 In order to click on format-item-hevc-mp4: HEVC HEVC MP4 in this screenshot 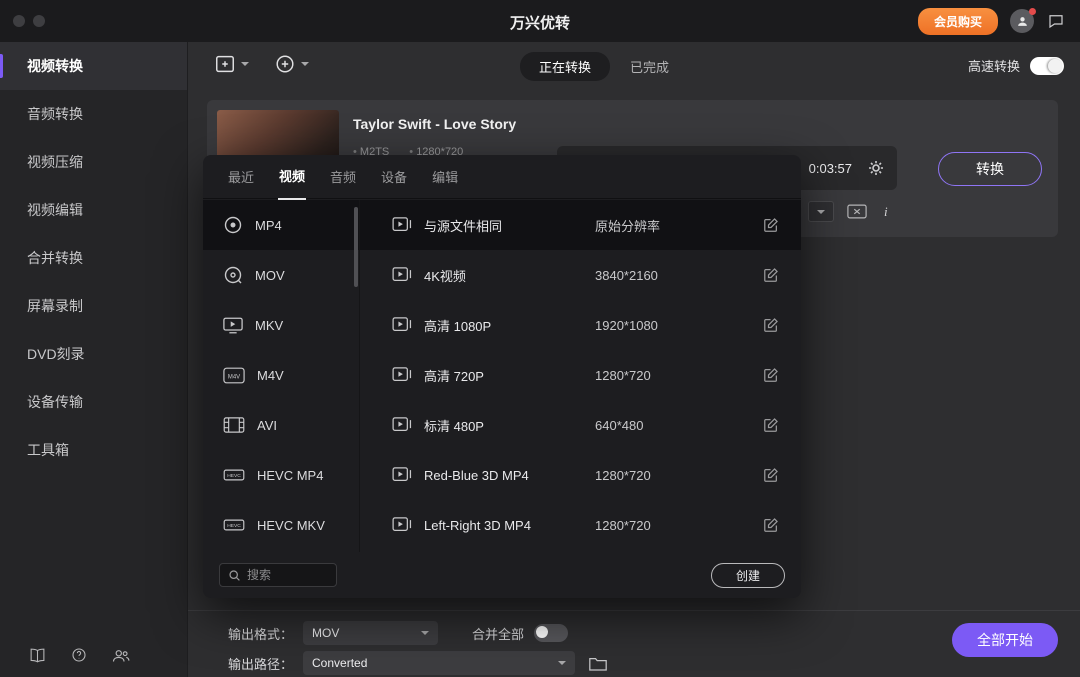, I will do `click(281, 475)`.